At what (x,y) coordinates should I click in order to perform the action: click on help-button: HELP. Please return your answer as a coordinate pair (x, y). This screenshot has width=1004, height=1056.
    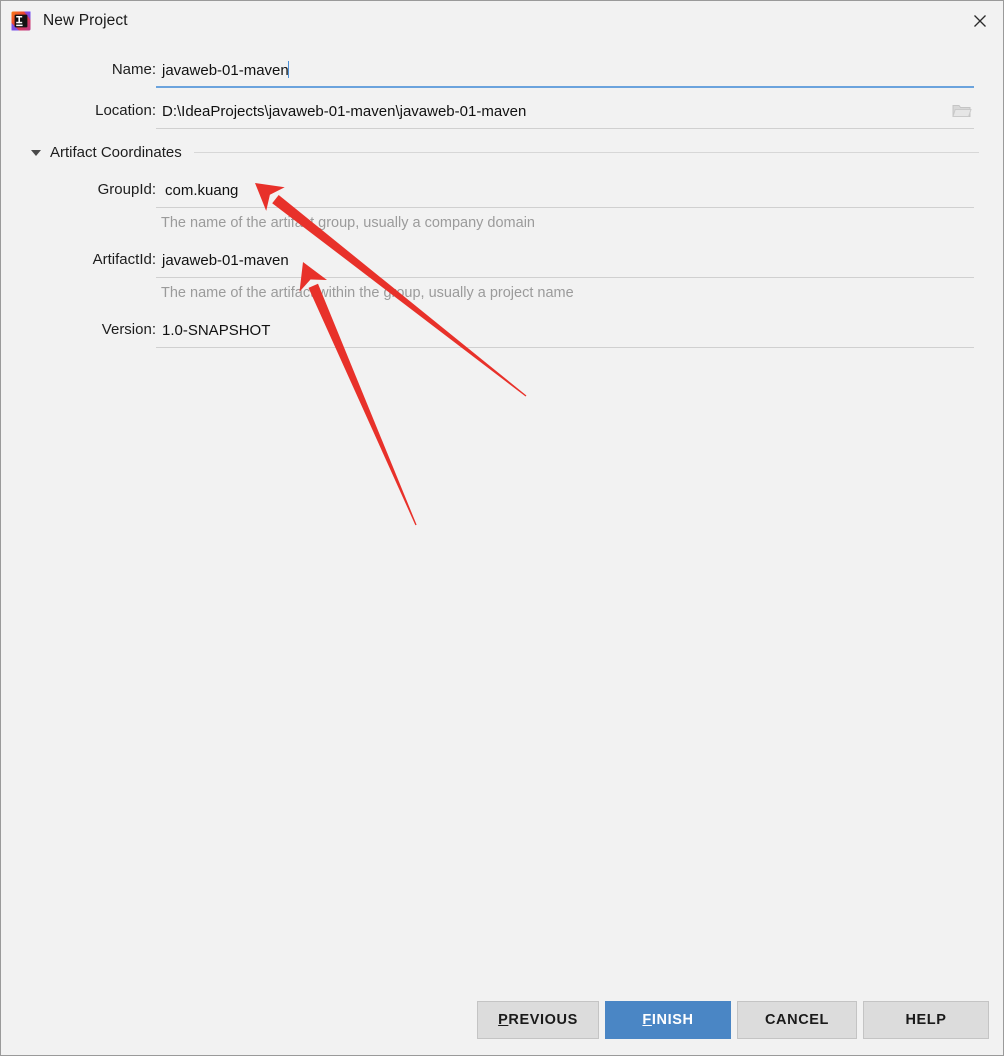
    Looking at the image, I should click on (926, 1020).